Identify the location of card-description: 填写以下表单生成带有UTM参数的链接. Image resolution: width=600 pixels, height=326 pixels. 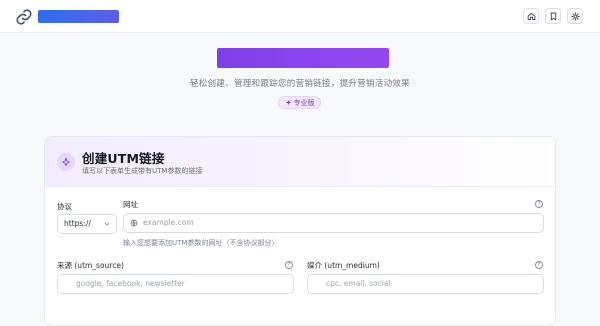
(142, 171).